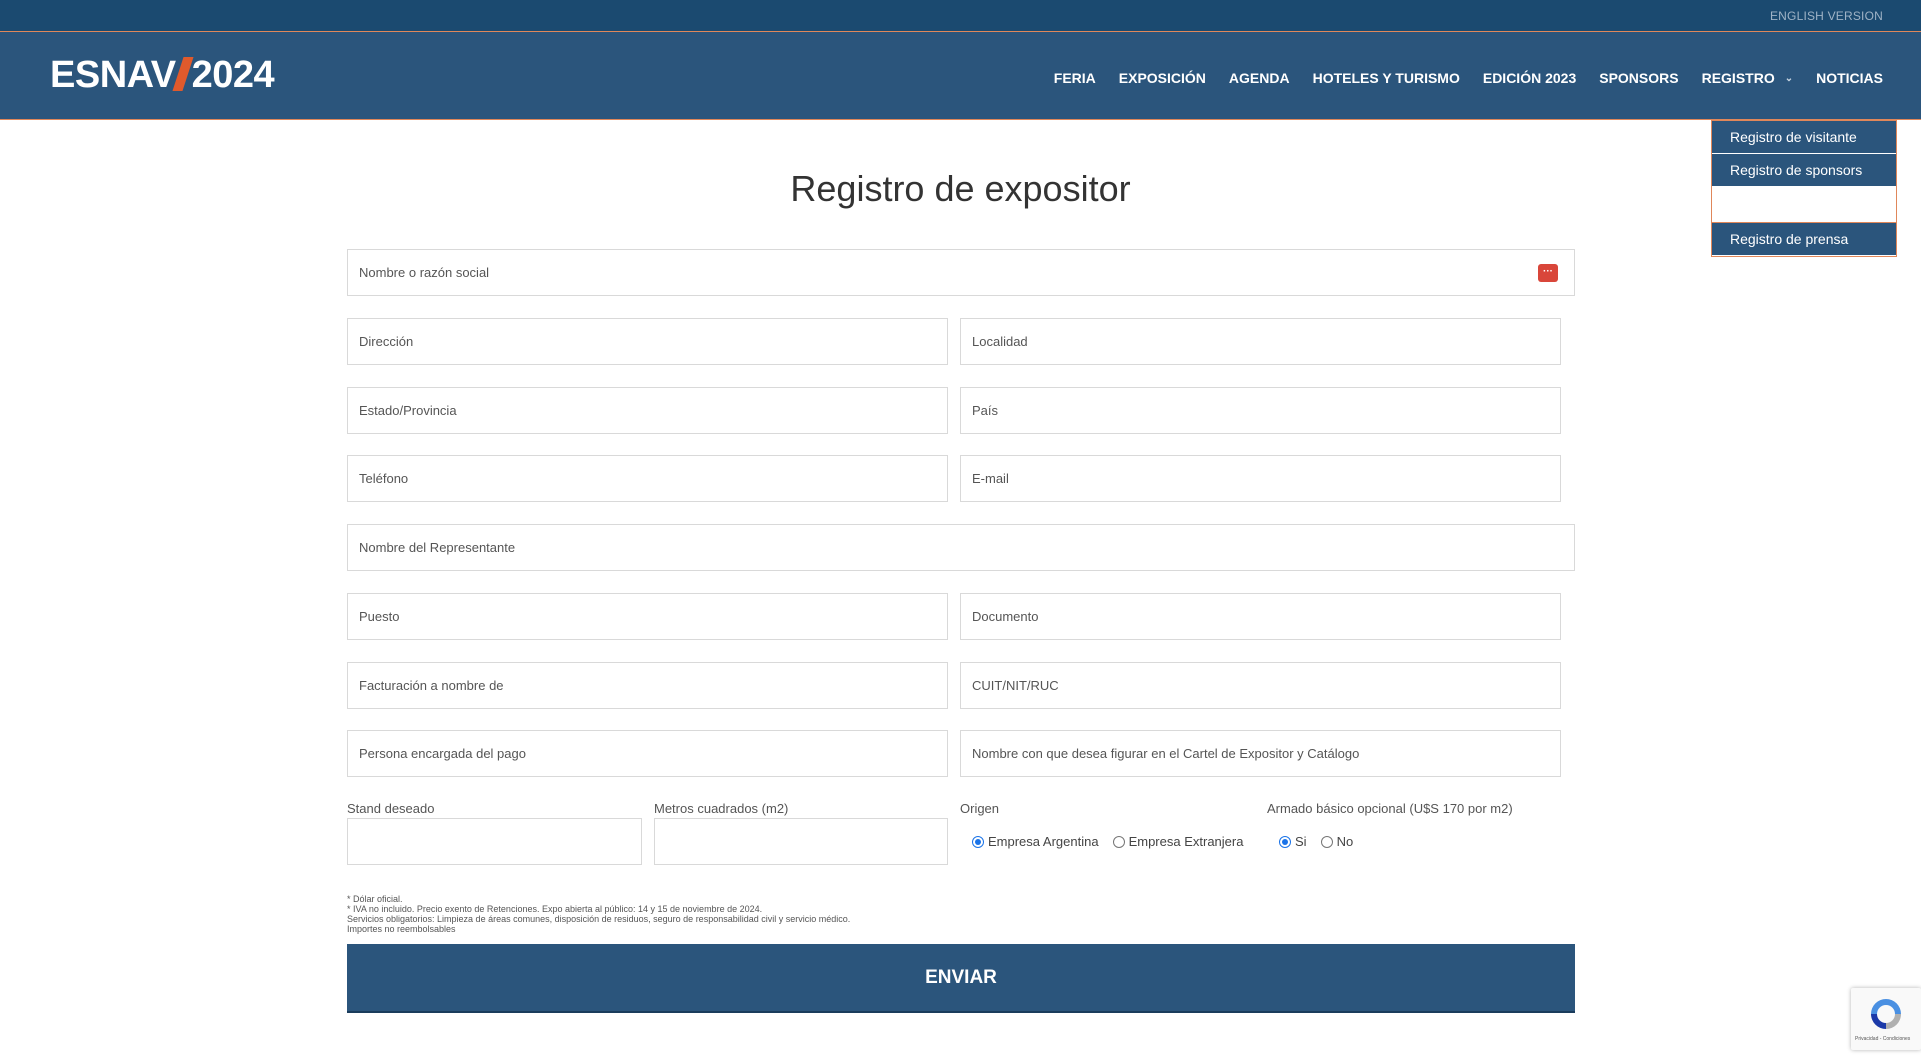 This screenshot has width=1921, height=1064. Describe the element at coordinates (1260, 478) in the screenshot. I see `email-field: E-mail` at that location.